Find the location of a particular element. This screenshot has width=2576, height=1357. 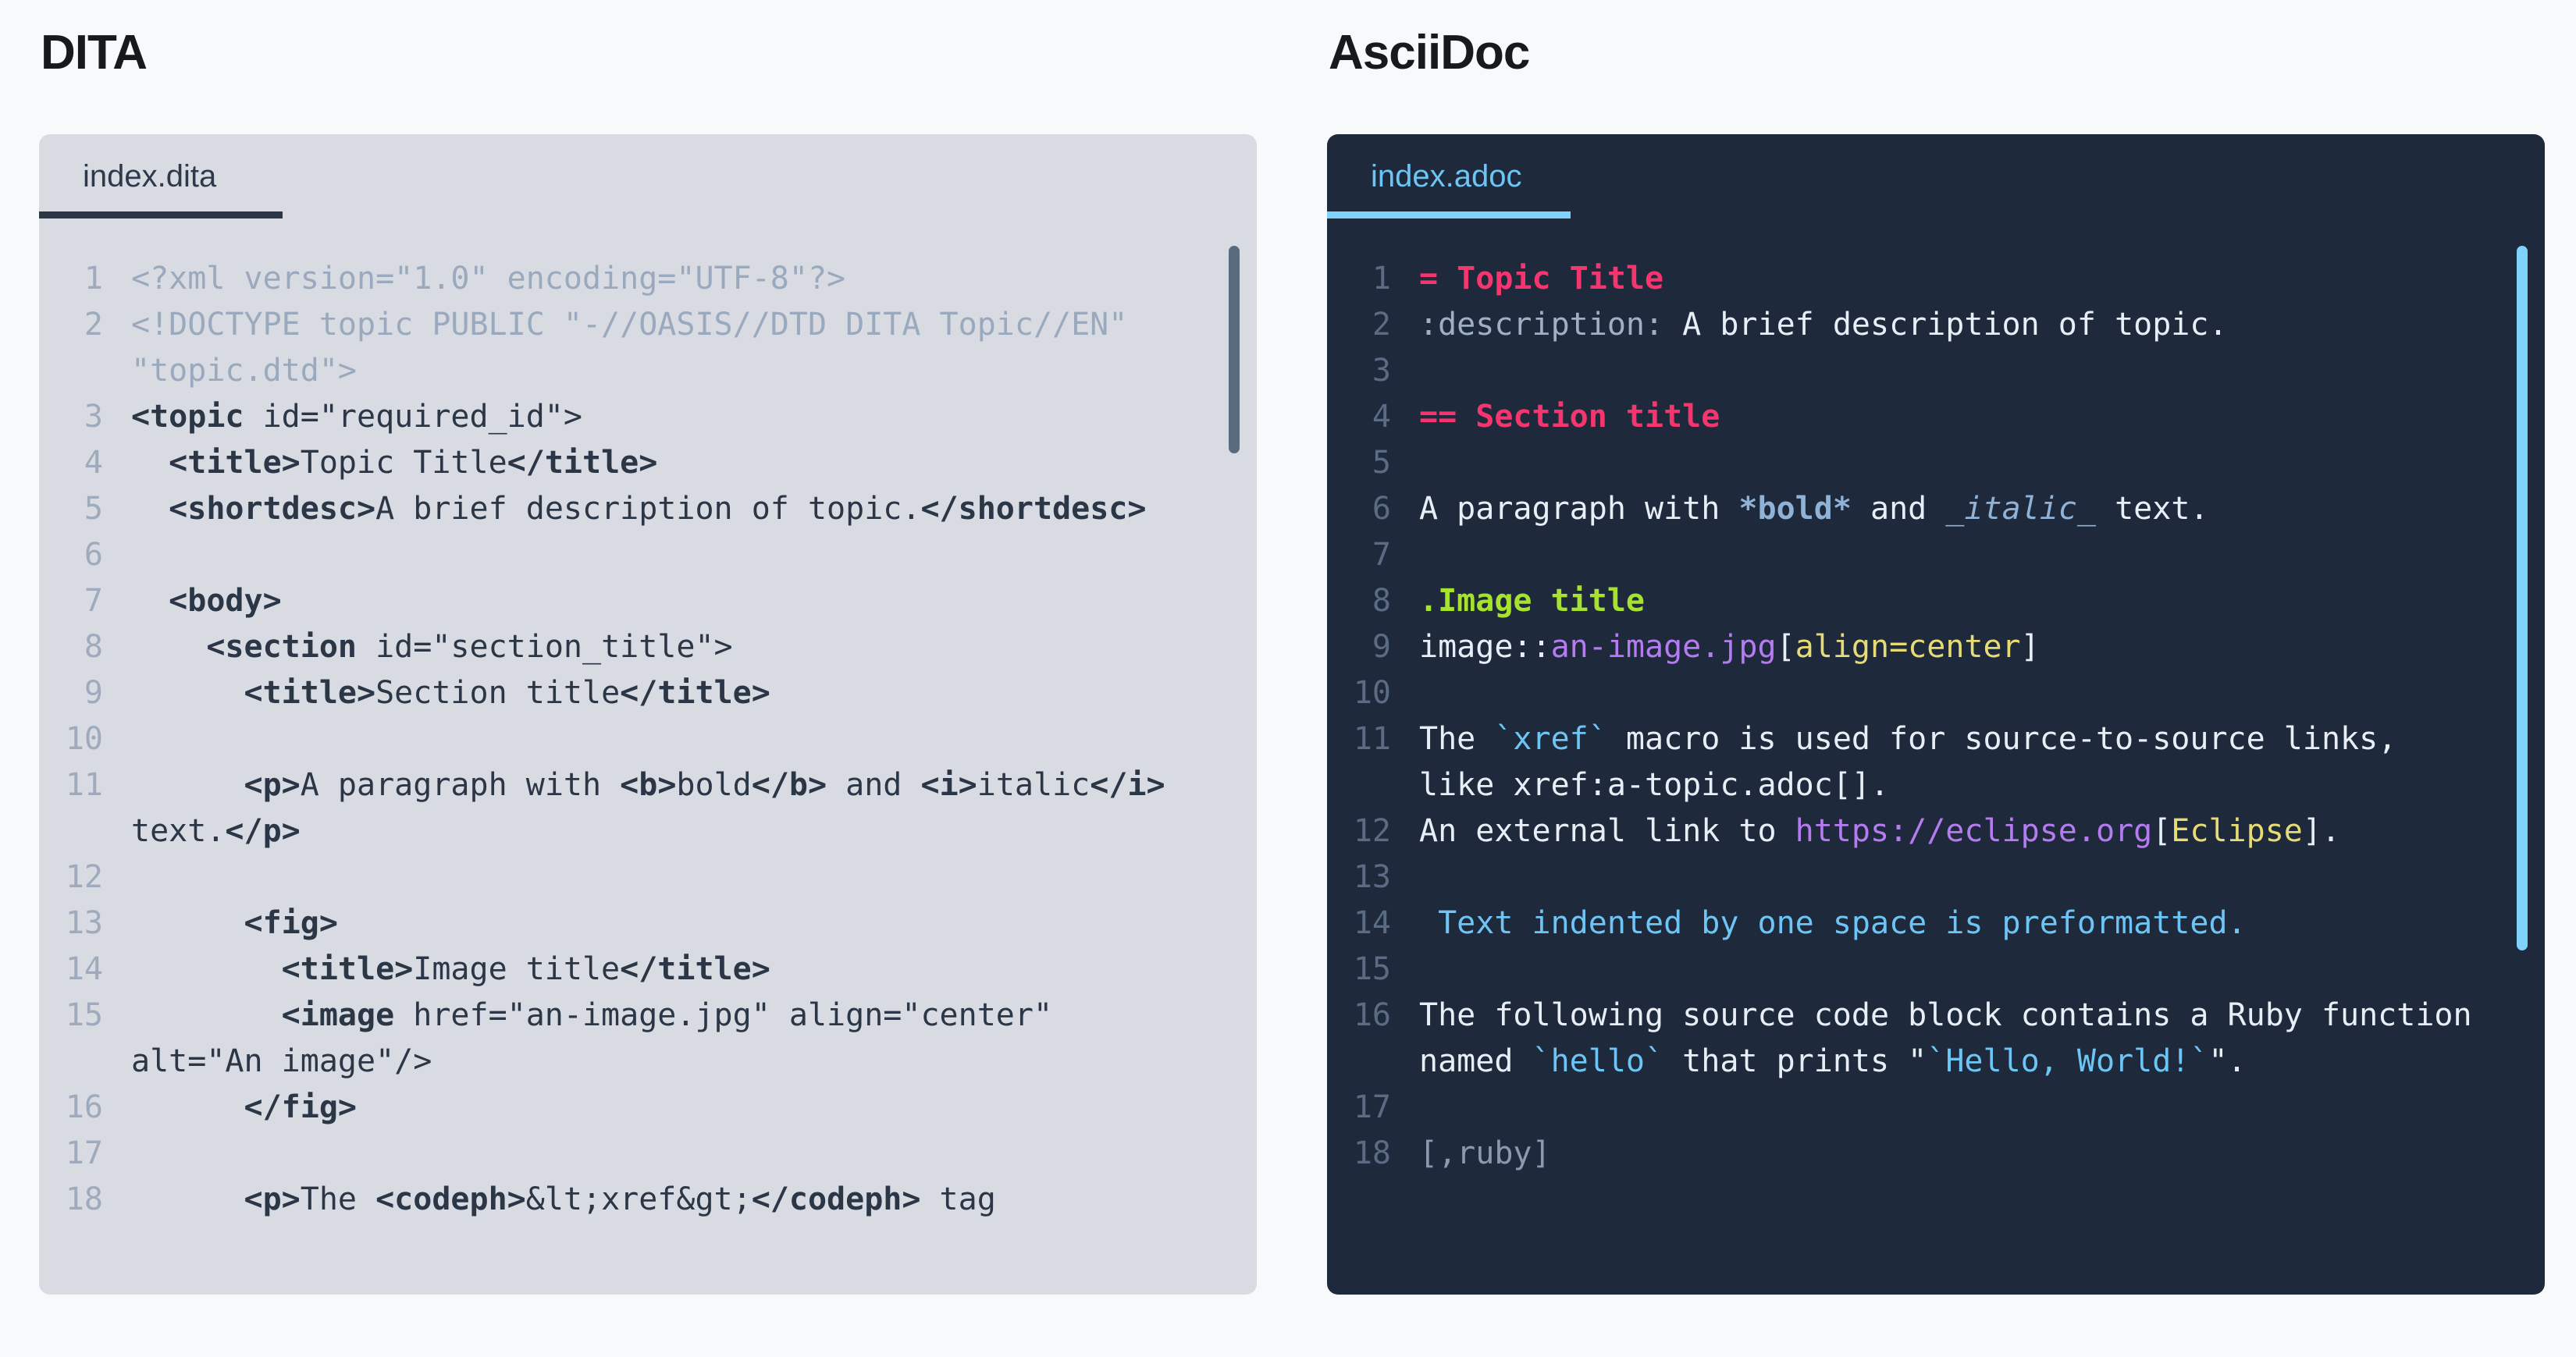

tab-index-dita: index.dita is located at coordinates (149, 176).